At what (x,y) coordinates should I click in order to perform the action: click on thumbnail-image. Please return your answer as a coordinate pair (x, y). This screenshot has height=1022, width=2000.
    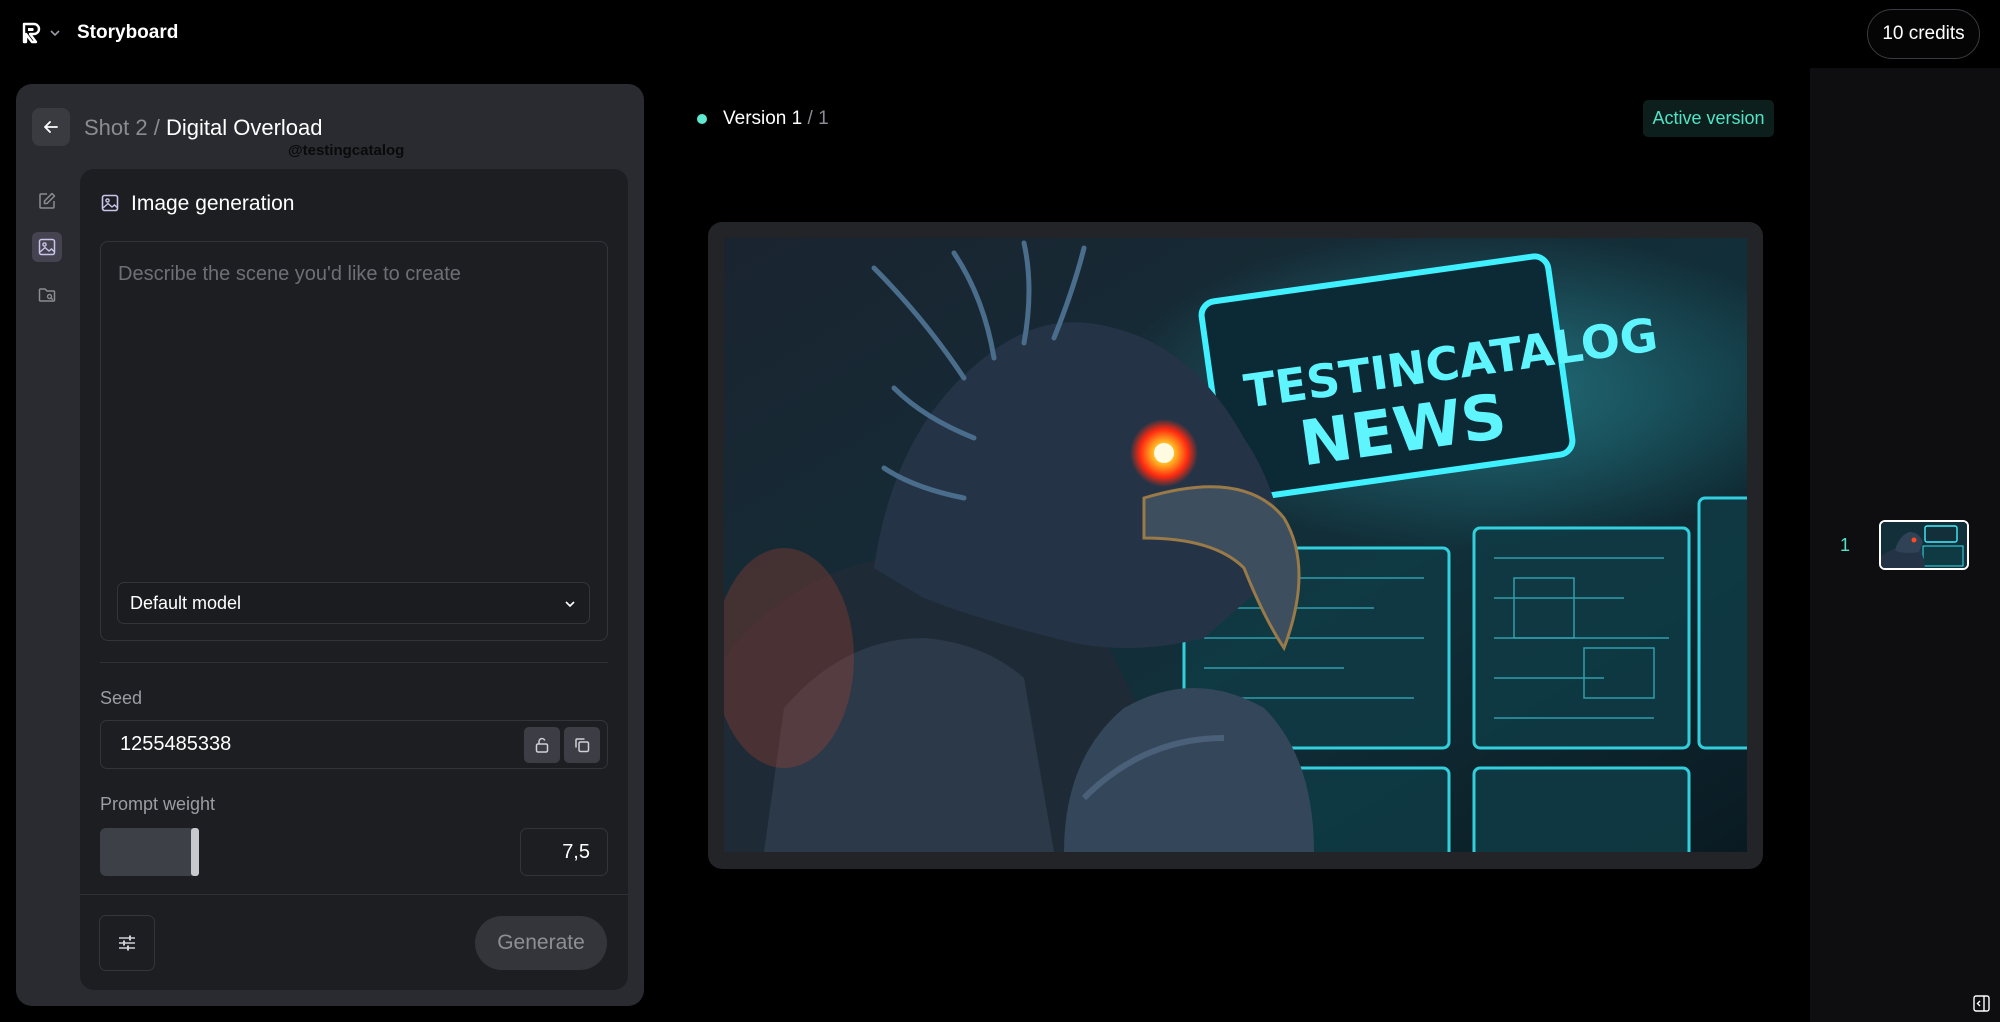
    Looking at the image, I should click on (1924, 545).